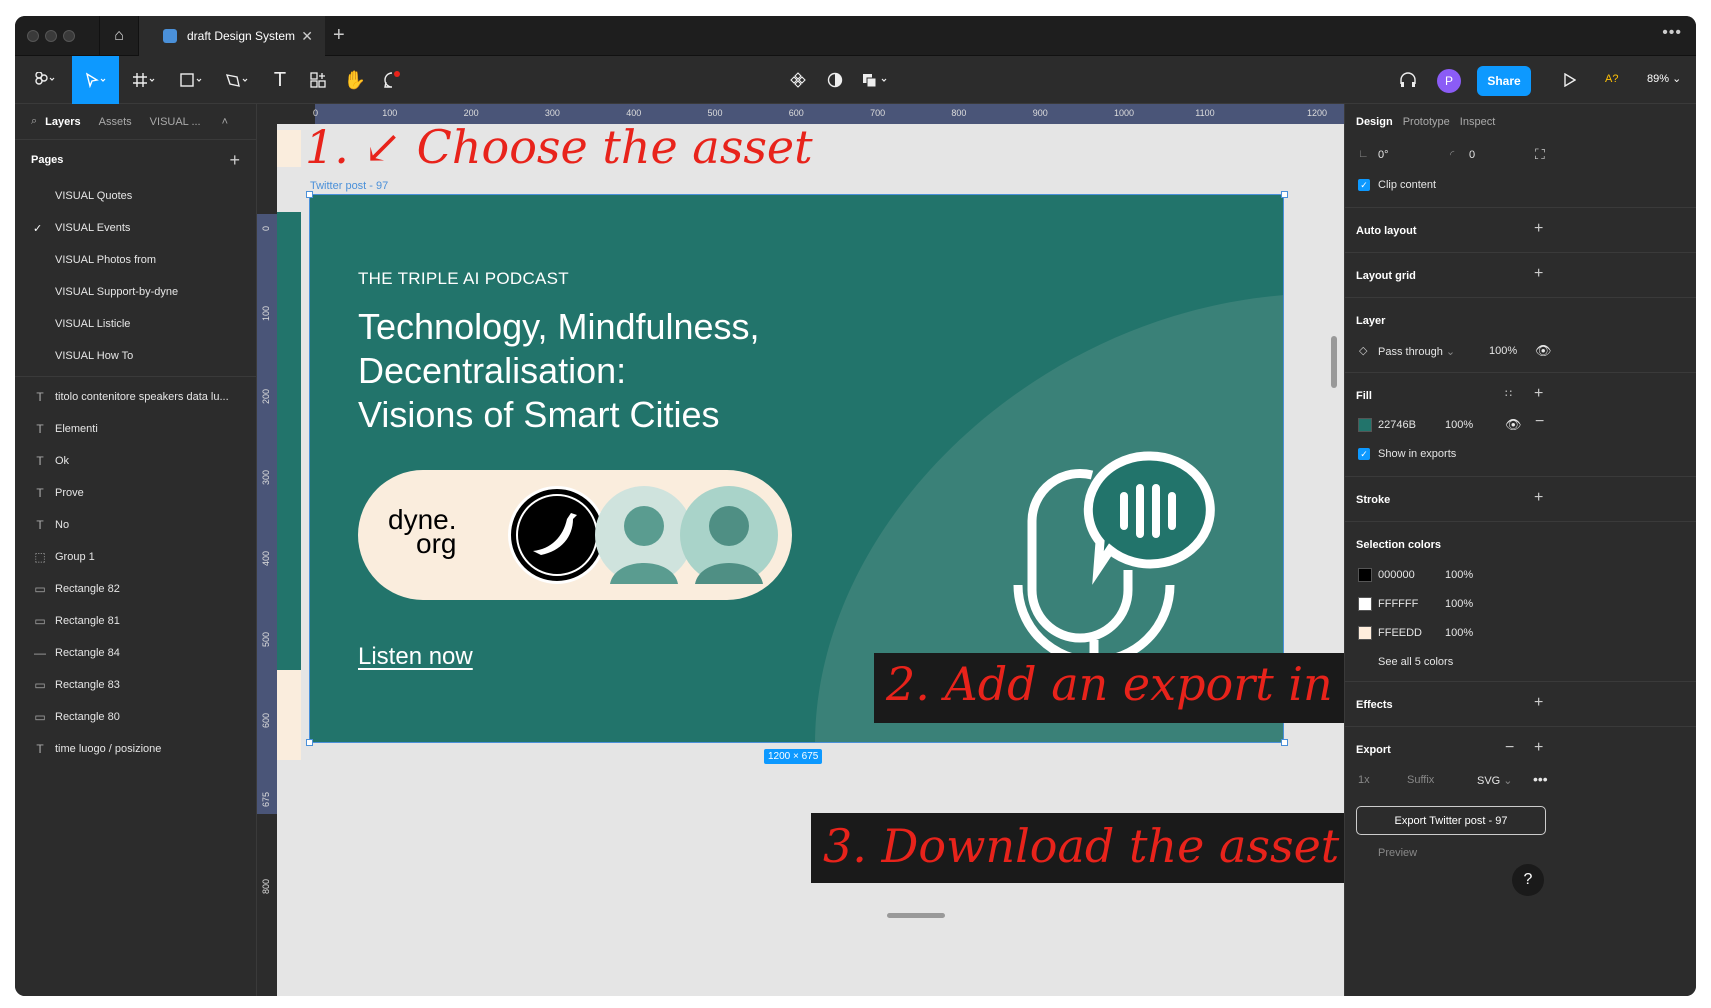  I want to click on corner-radius-value: 0, so click(1472, 155).